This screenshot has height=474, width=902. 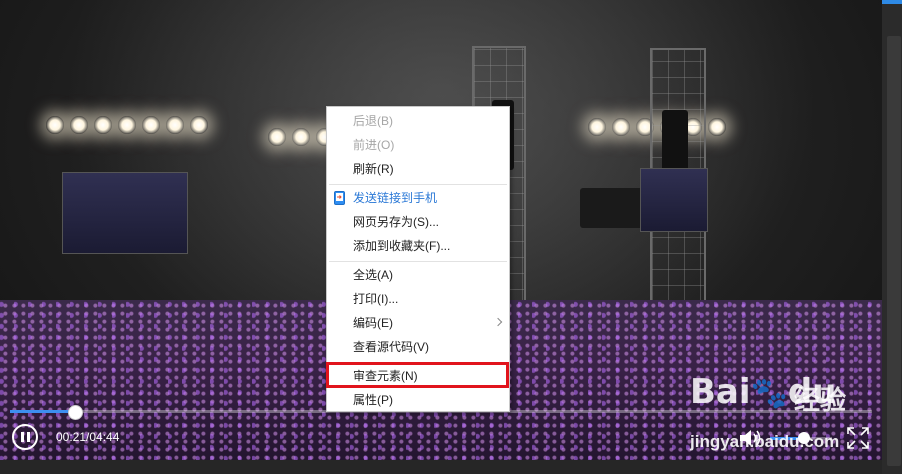 What do you see at coordinates (418, 347) in the screenshot?
I see `menu-item-view-source: 查看源代码(V)` at bounding box center [418, 347].